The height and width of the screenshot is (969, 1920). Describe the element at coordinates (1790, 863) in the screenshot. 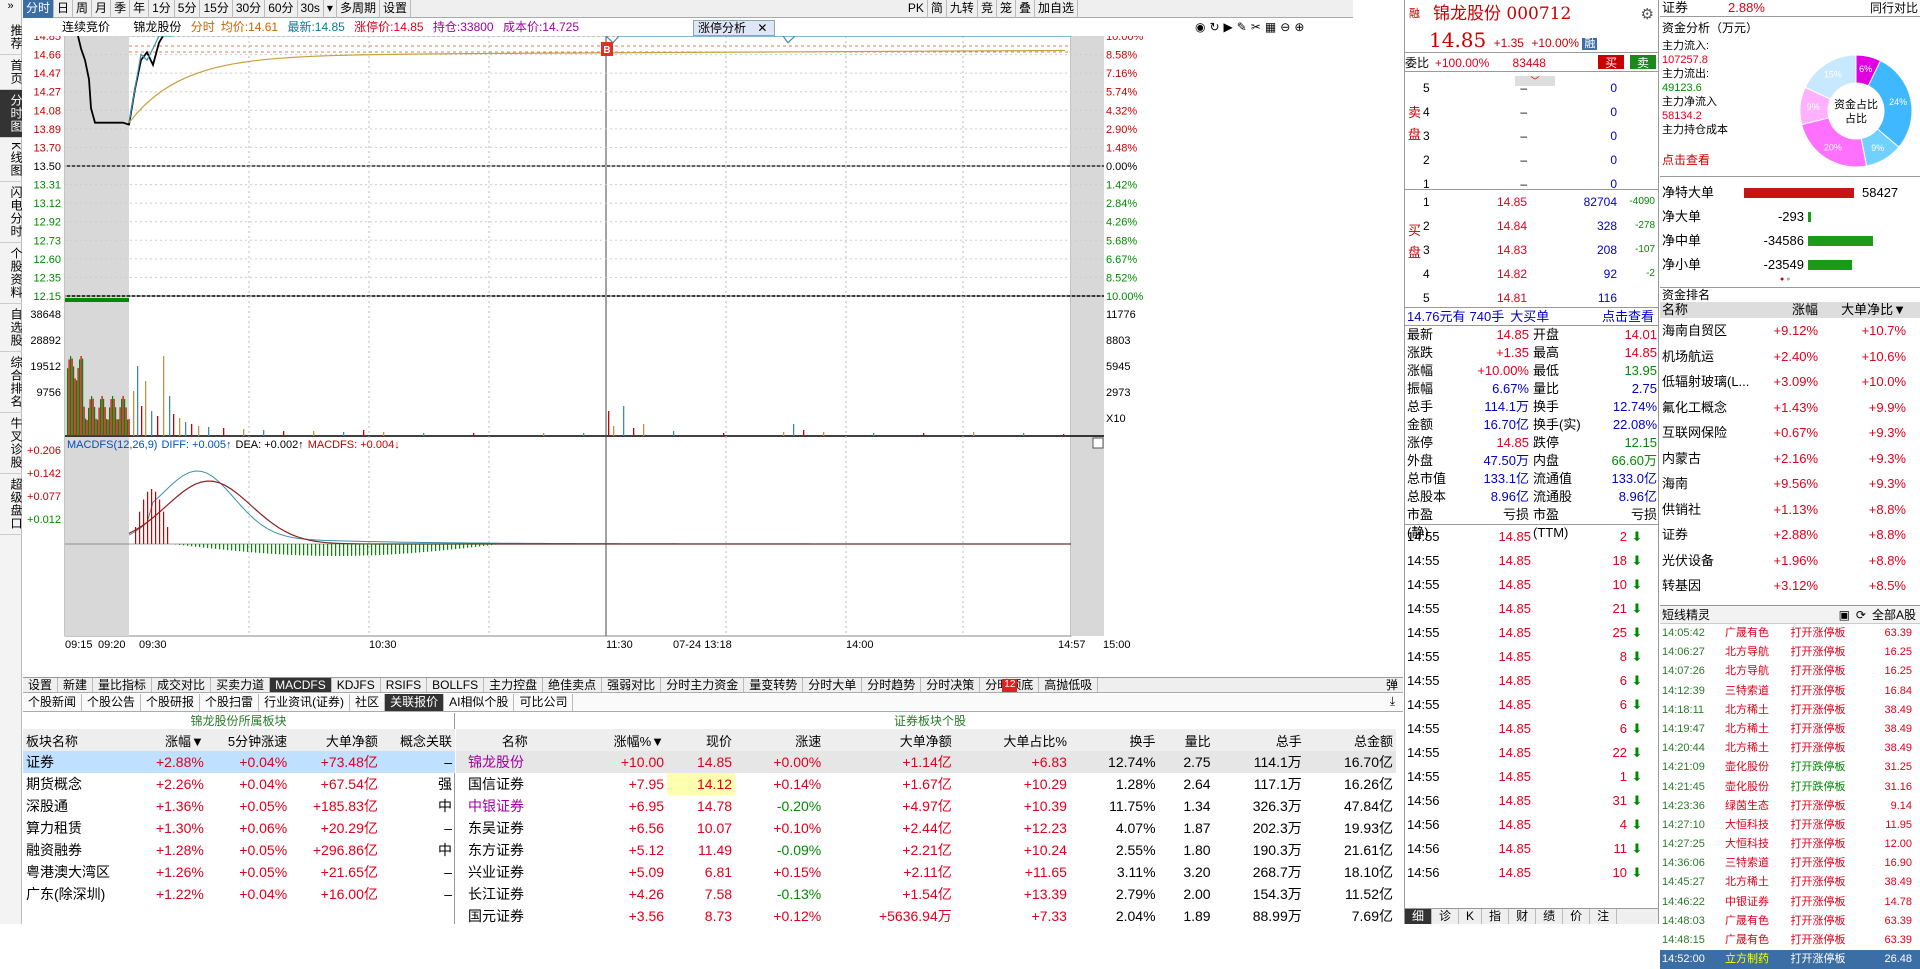

I see `short-row: 14:36:06三特索道打开涨停板16.90` at that location.